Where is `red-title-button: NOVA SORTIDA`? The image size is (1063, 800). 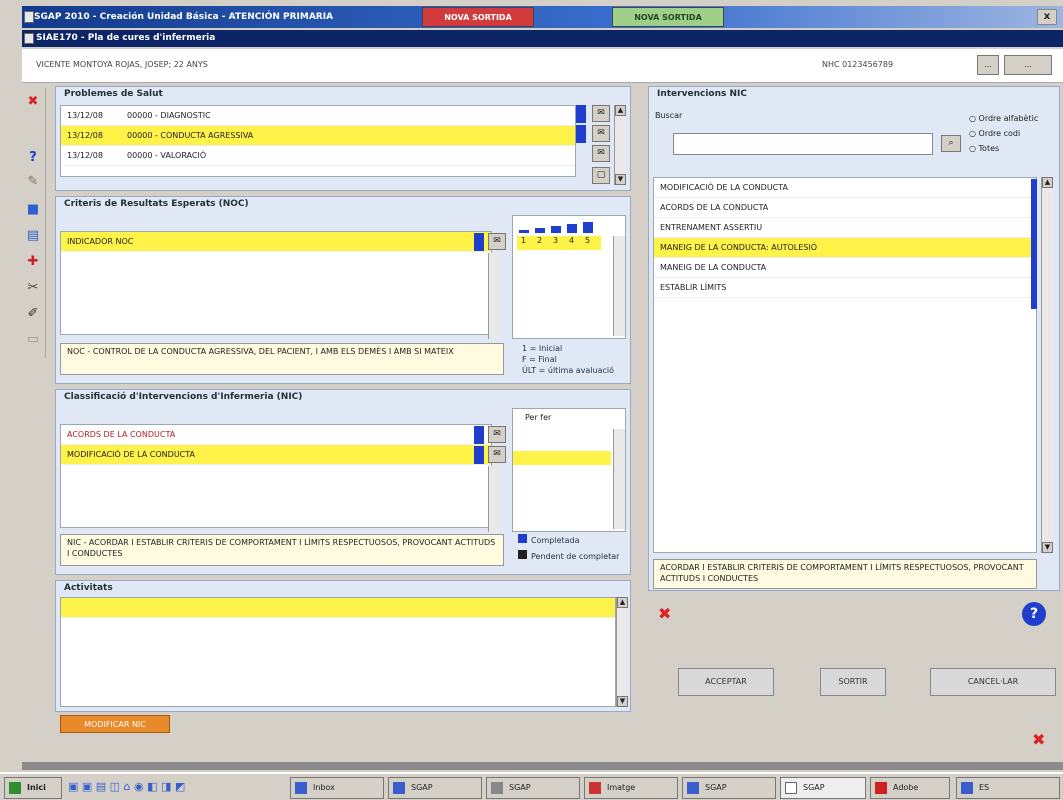
red-title-button: NOVA SORTIDA is located at coordinates (478, 17).